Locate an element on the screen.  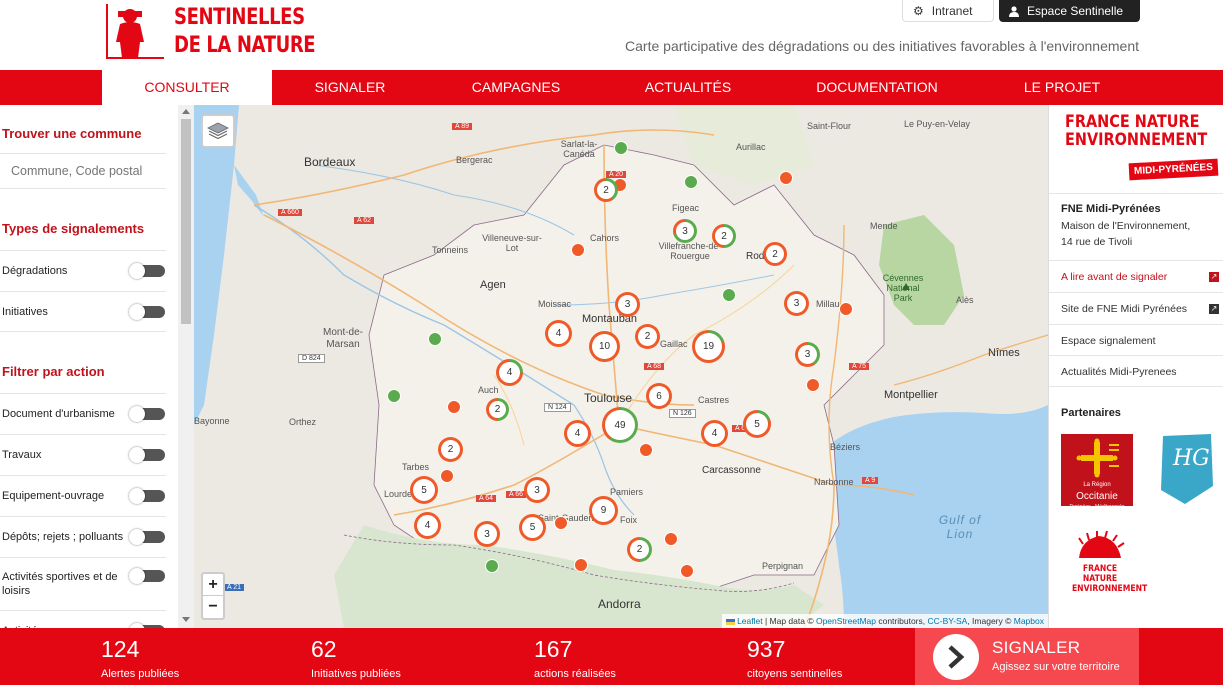
cluster-count: 2 is located at coordinates (647, 336).